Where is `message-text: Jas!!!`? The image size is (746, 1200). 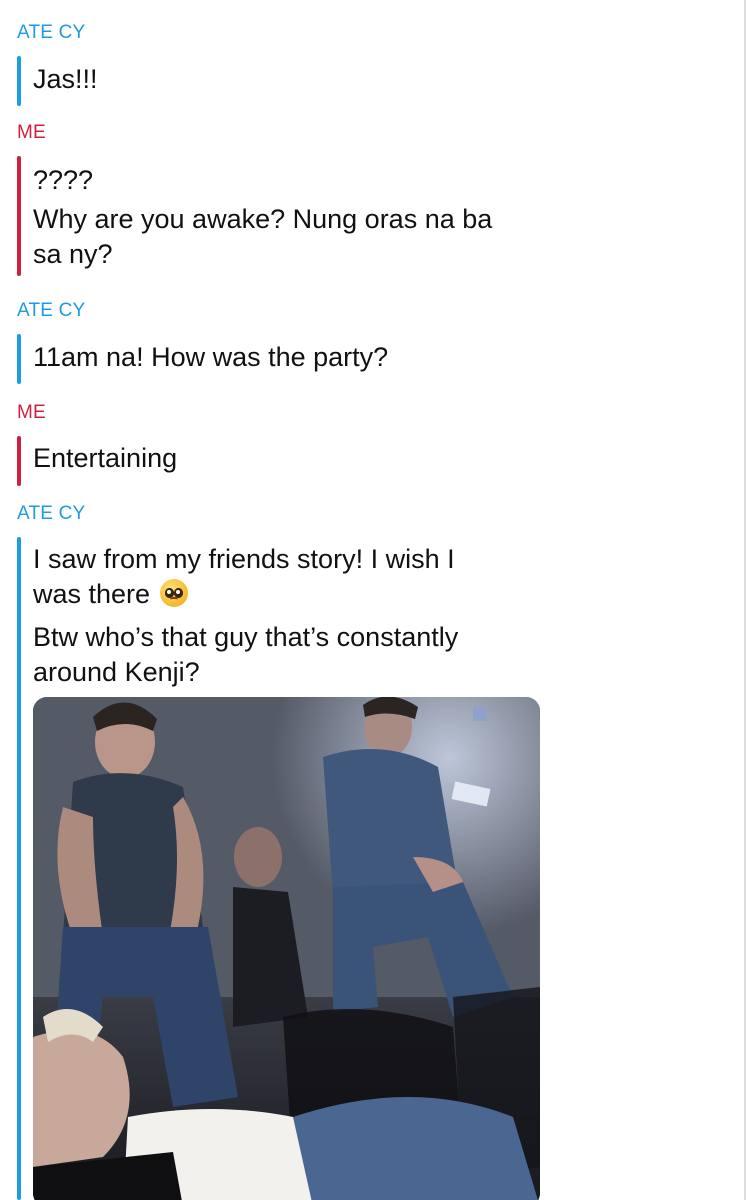 message-text: Jas!!! is located at coordinates (65, 79).